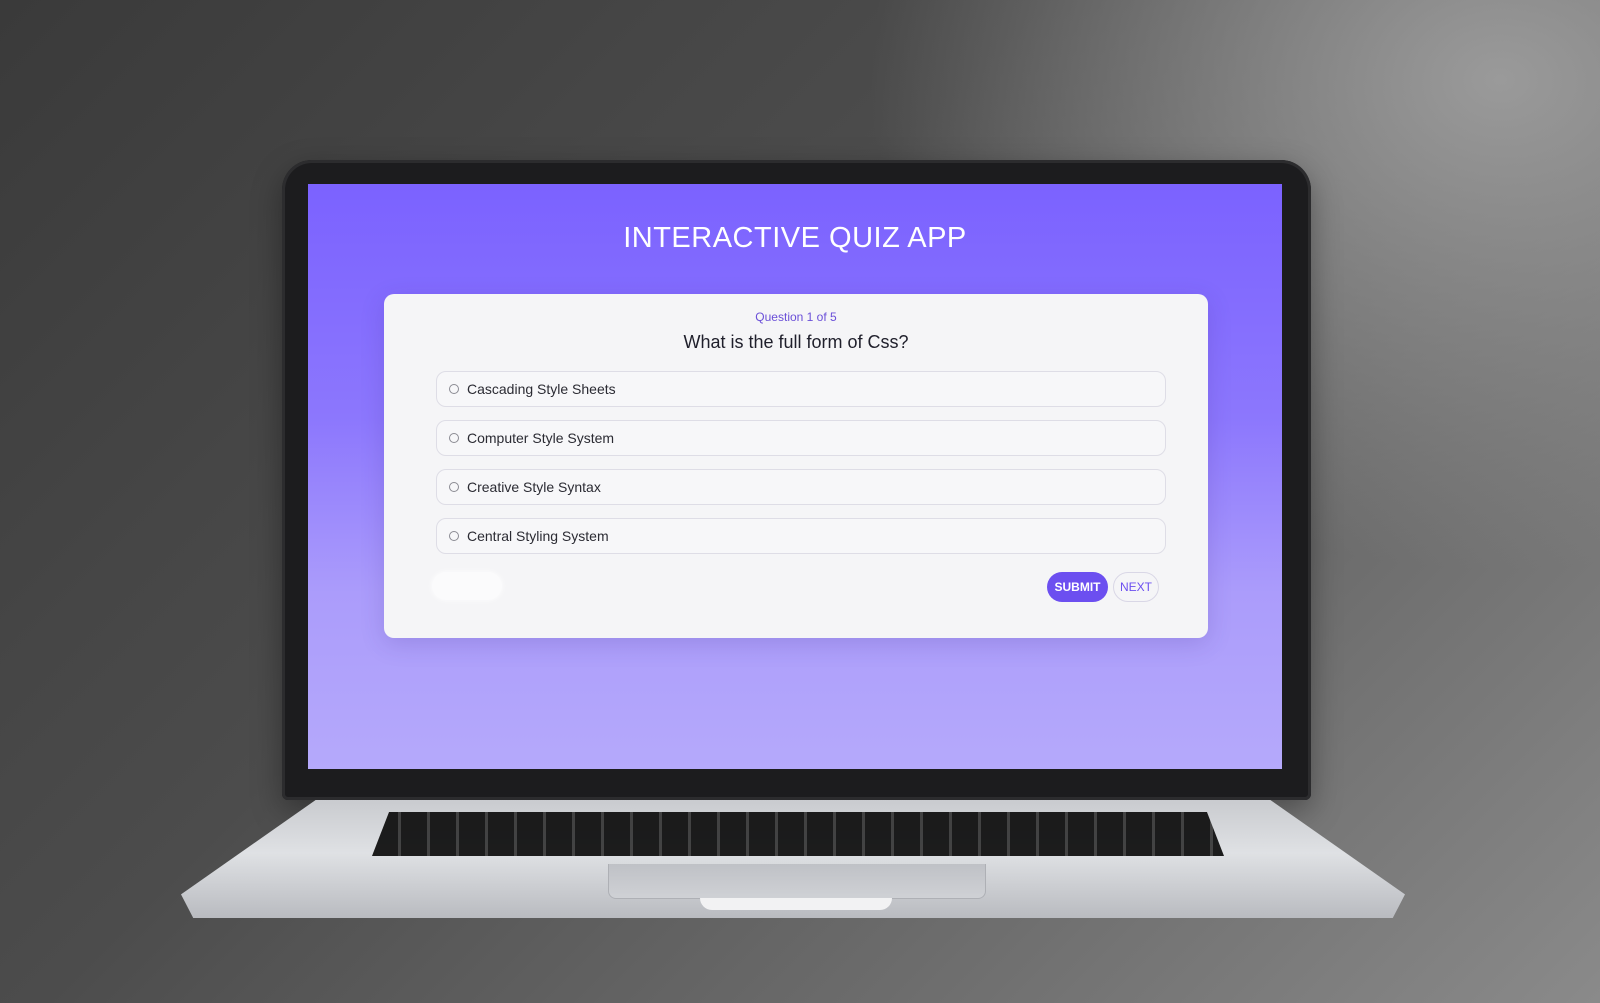 This screenshot has height=1003, width=1600. What do you see at coordinates (467, 586) in the screenshot?
I see `previous-button` at bounding box center [467, 586].